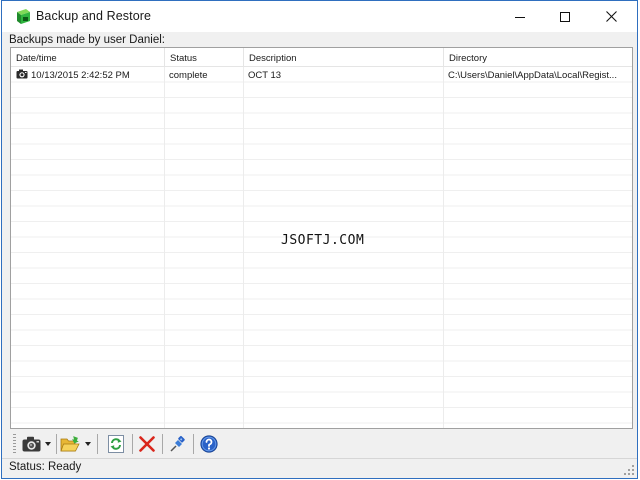 Image resolution: width=640 pixels, height=480 pixels. I want to click on status-bar: Status: Ready, so click(319, 468).